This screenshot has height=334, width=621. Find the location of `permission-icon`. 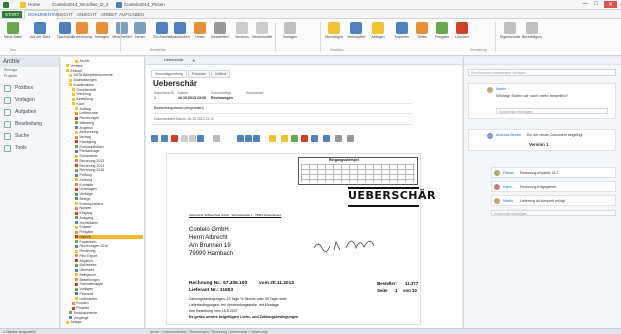

permission-icon is located at coordinates (532, 28).